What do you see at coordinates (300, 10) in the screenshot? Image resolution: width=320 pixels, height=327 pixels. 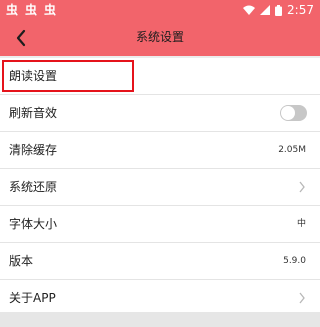 I see `status-time: 2:57` at bounding box center [300, 10].